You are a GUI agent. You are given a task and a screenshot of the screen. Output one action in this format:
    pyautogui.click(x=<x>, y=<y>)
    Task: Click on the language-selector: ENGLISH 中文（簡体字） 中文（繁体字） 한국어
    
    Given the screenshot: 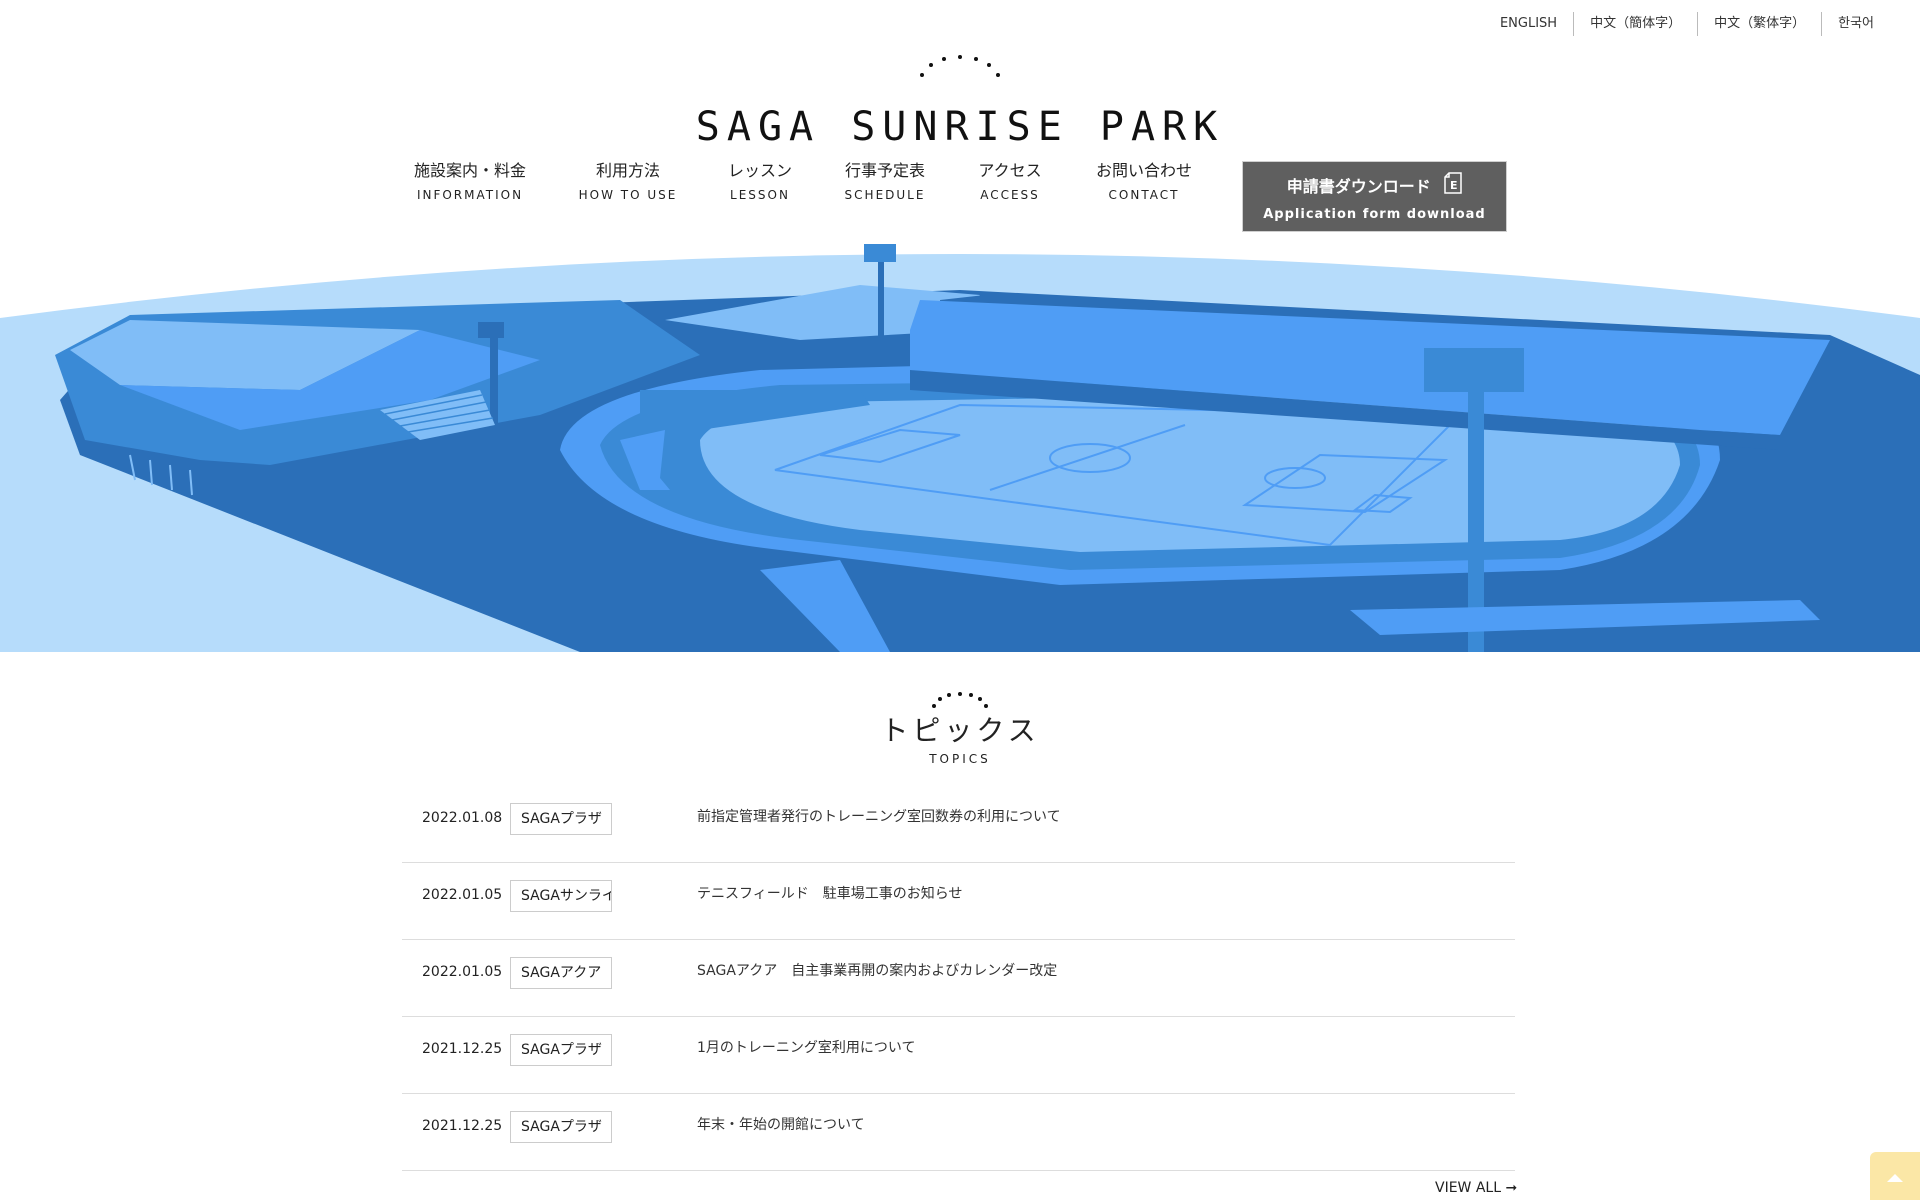 What is the action you would take?
    pyautogui.click(x=1687, y=24)
    